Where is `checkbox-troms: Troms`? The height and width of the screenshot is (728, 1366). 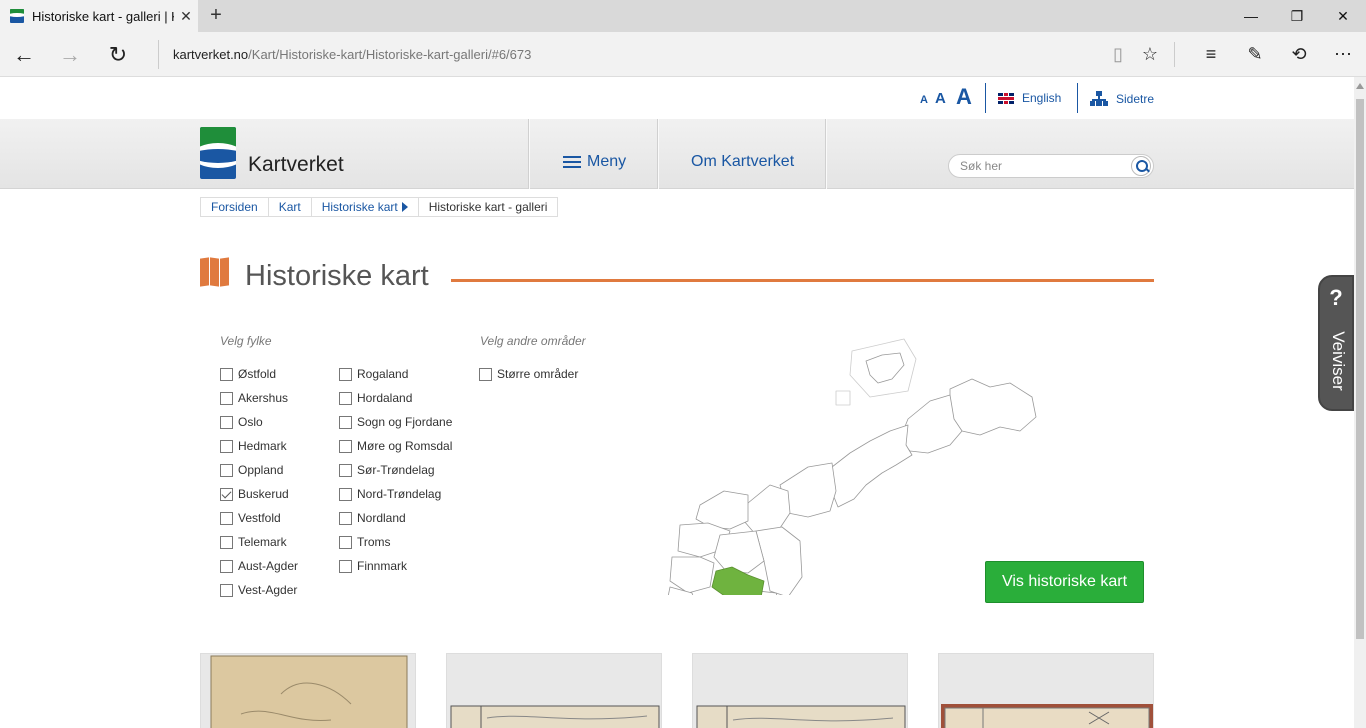 checkbox-troms: Troms is located at coordinates (365, 542).